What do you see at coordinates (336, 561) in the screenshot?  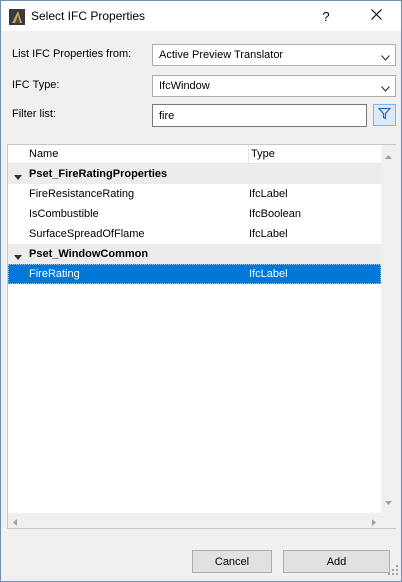 I see `add-button: Add` at bounding box center [336, 561].